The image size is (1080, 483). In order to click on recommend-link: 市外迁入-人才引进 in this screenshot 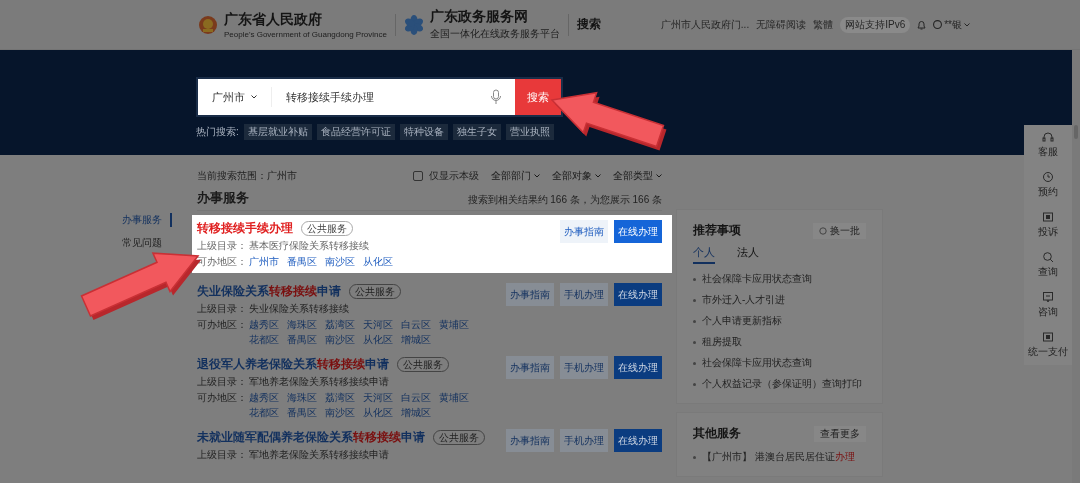, I will do `click(744, 300)`.